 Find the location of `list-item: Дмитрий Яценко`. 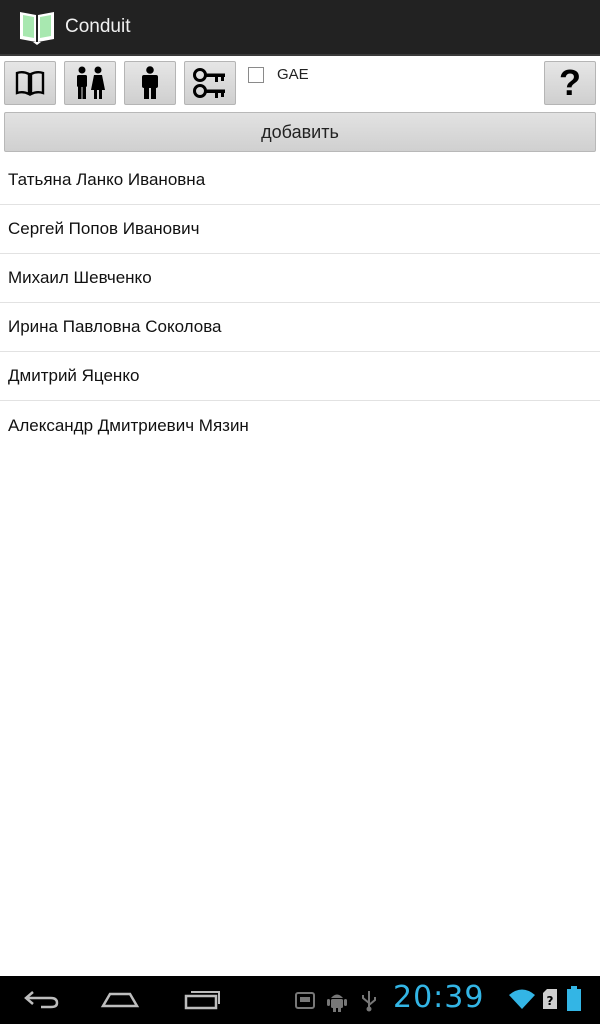

list-item: Дмитрий Яценко is located at coordinates (300, 376).